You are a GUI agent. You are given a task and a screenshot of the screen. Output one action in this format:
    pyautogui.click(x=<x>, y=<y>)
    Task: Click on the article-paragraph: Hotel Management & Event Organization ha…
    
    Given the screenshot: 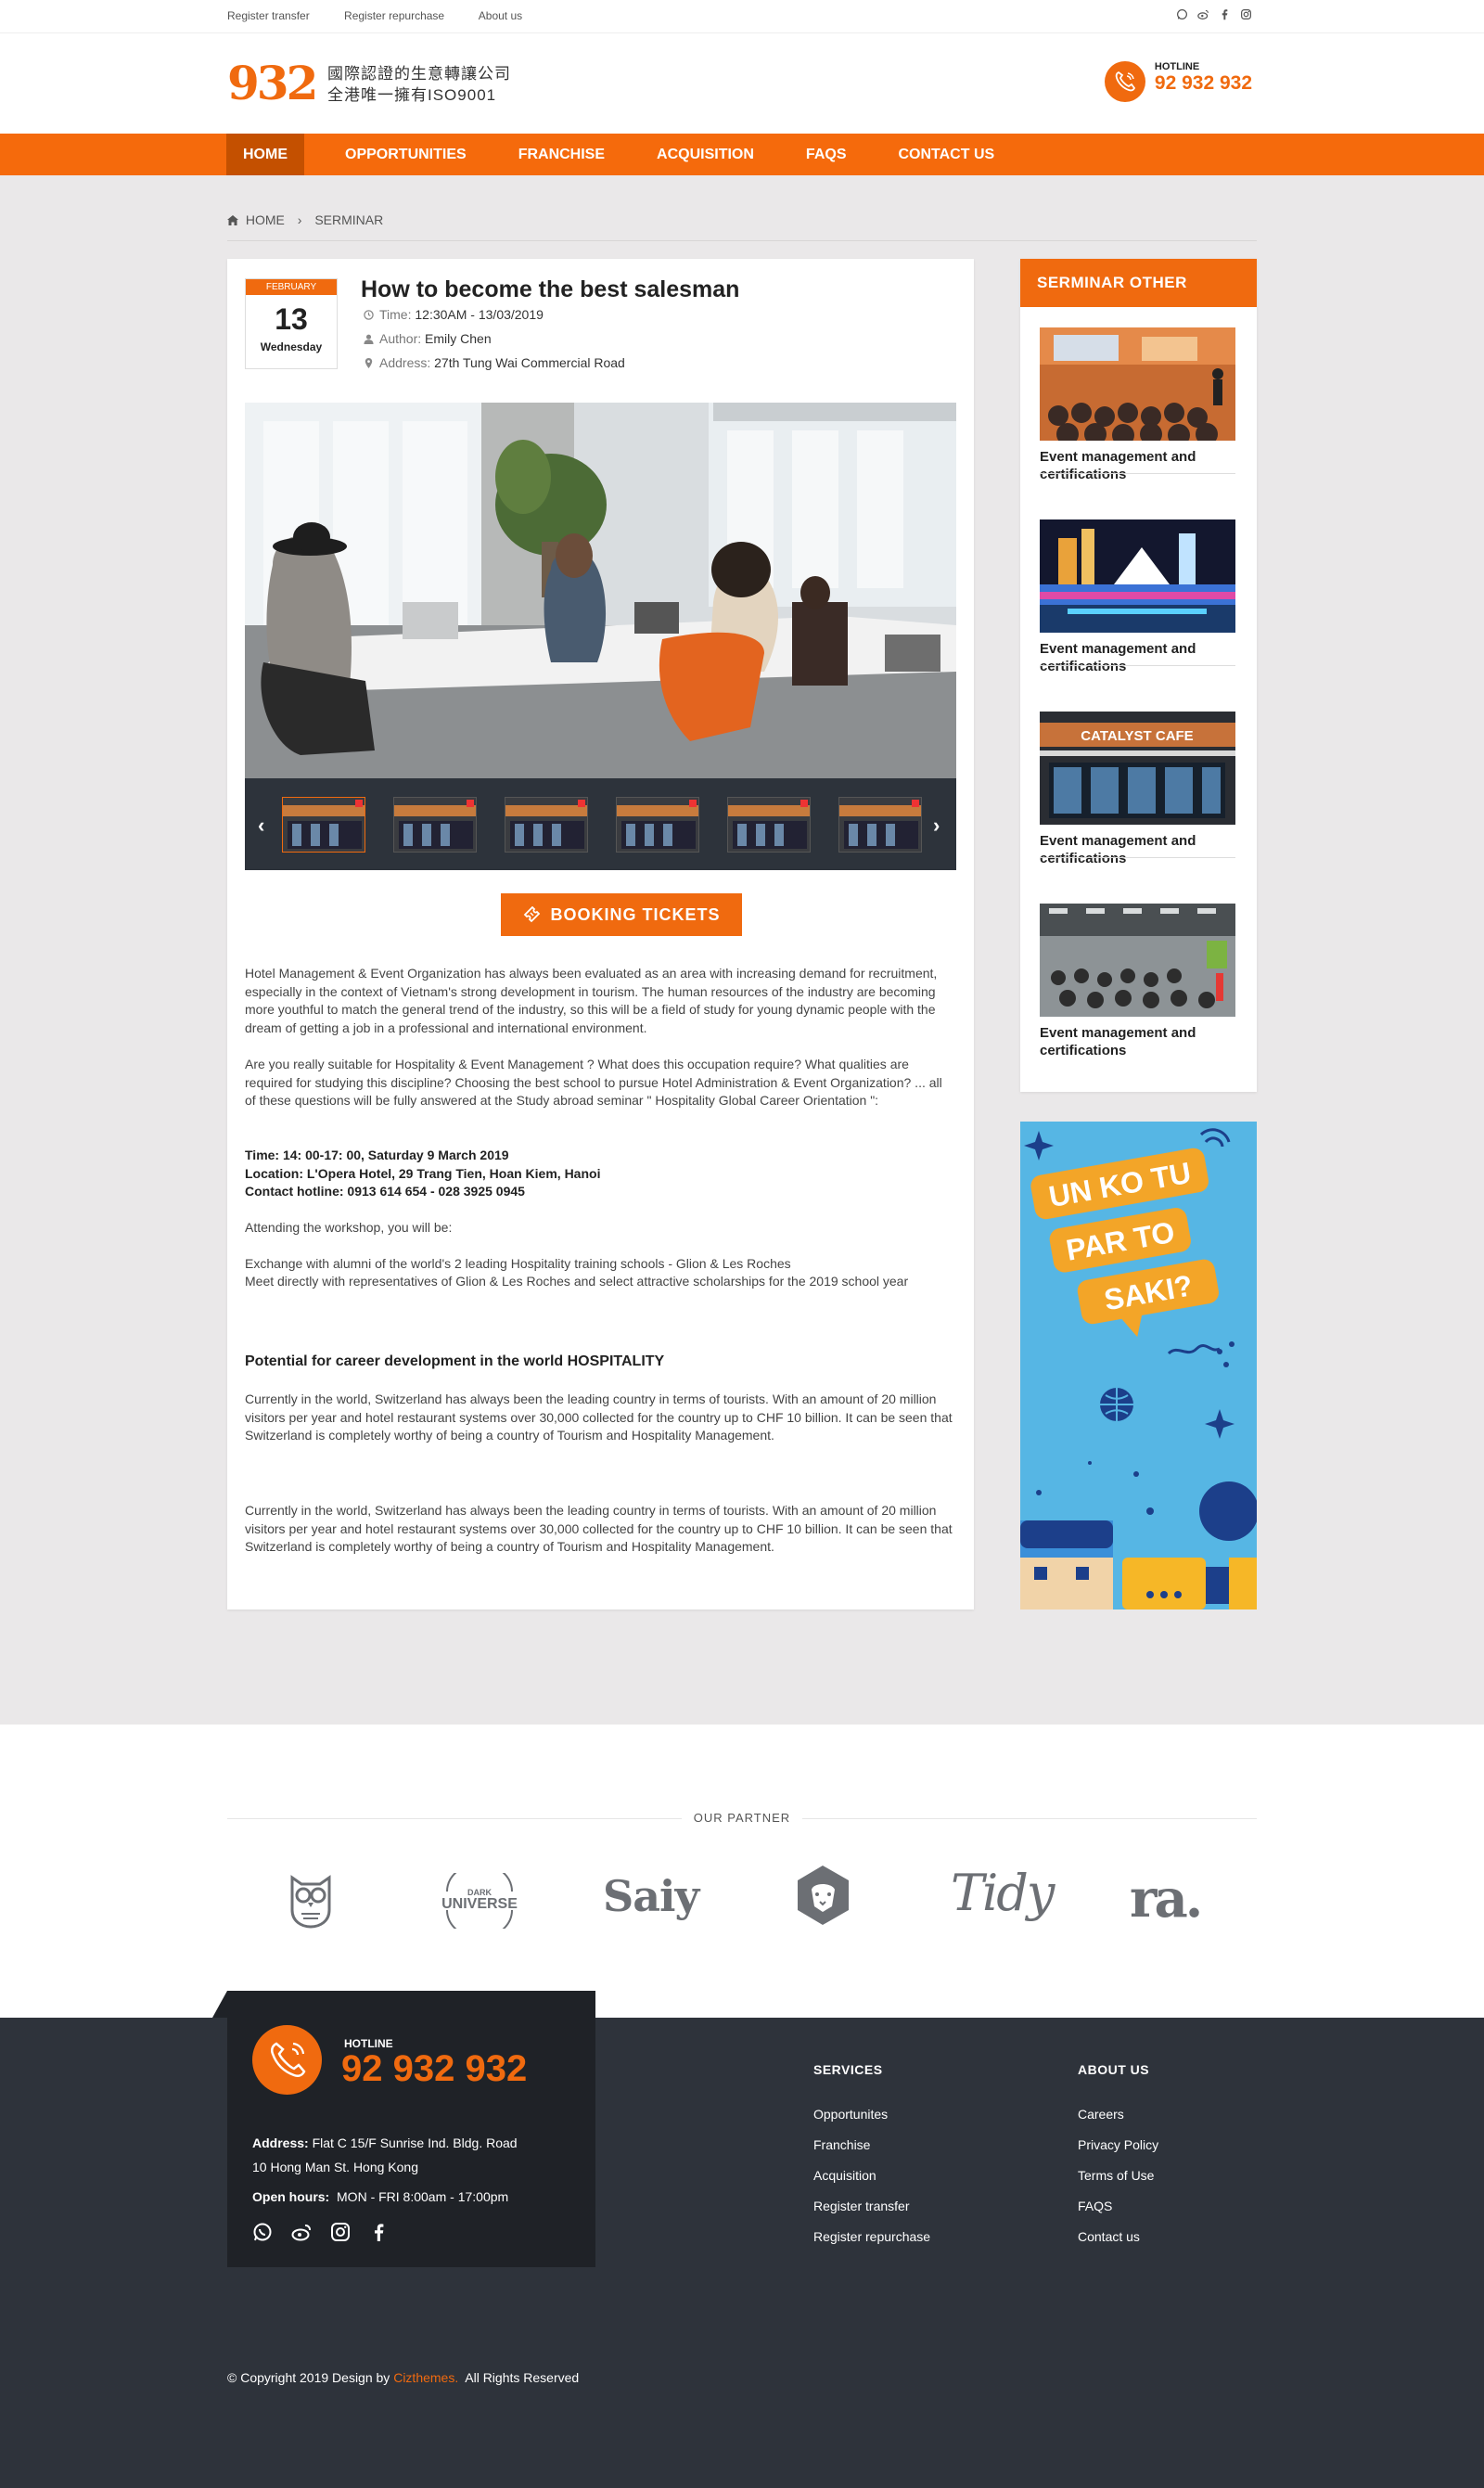 What is the action you would take?
    pyautogui.click(x=591, y=1001)
    